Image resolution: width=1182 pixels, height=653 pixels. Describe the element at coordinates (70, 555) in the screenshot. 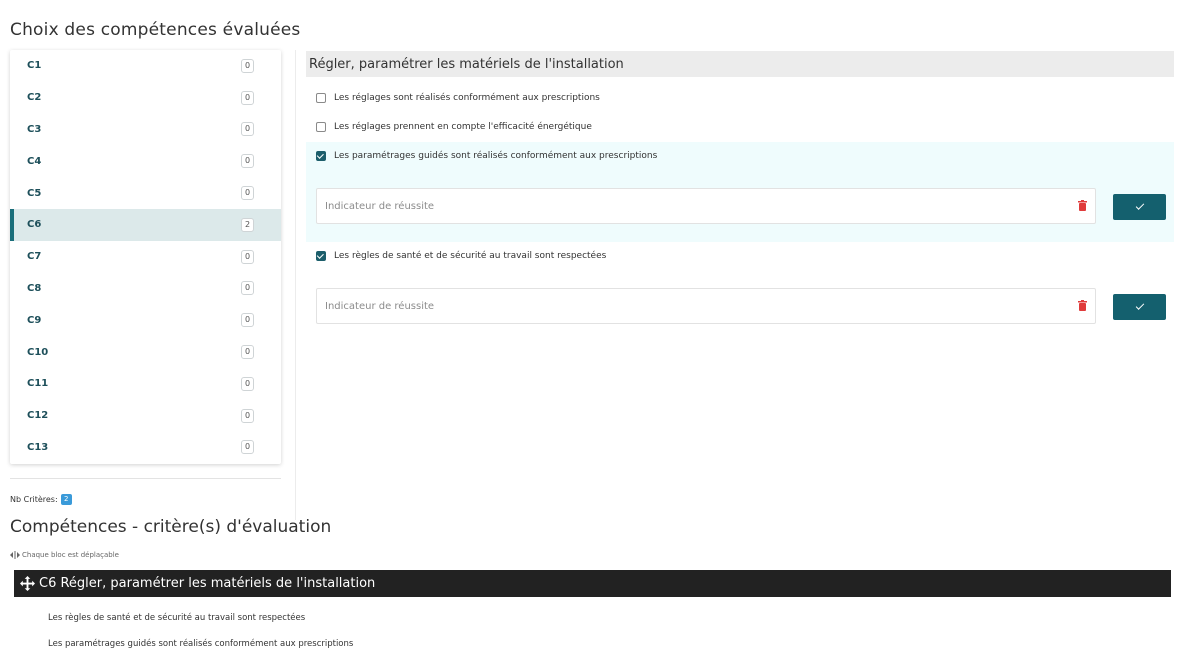

I see `drag-hint-text: Chaque bloc est déplaçable` at that location.